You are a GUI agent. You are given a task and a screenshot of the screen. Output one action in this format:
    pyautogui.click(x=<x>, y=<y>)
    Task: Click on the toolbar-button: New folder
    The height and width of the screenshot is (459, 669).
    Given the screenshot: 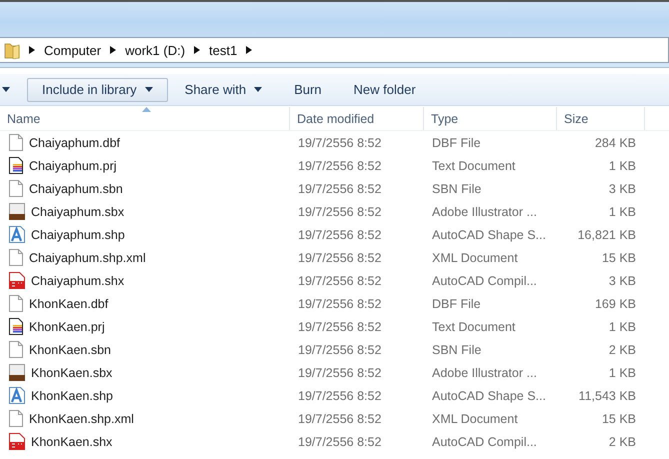 What is the action you would take?
    pyautogui.click(x=384, y=90)
    